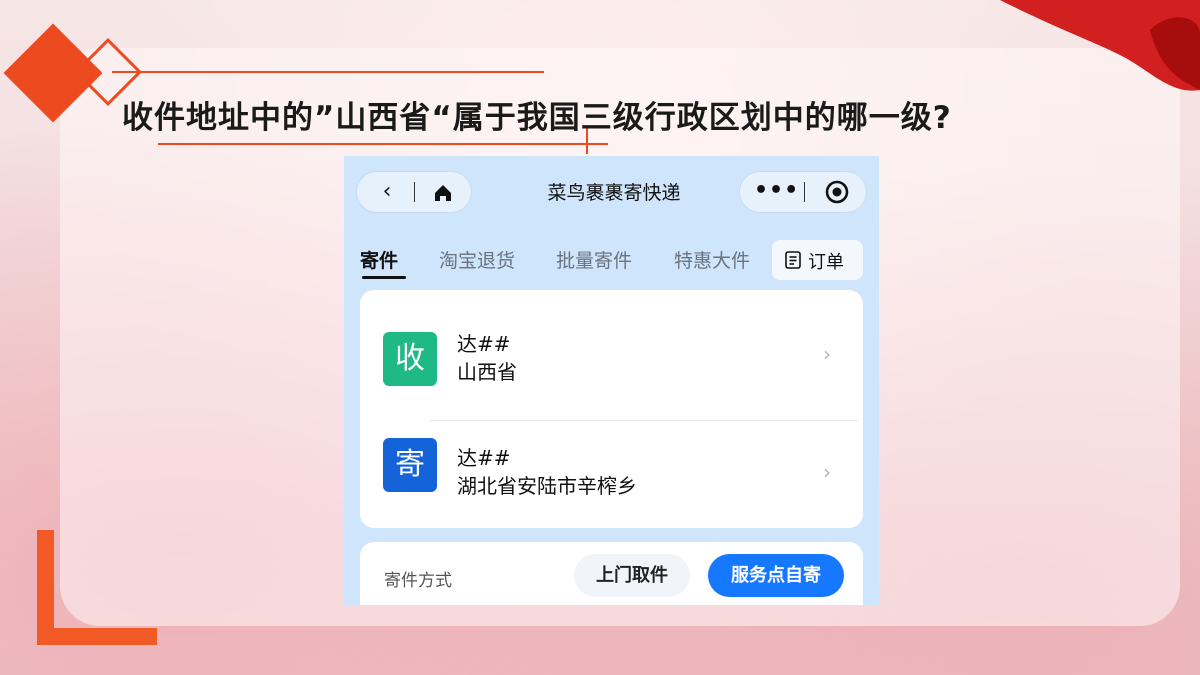 Image resolution: width=1200 pixels, height=675 pixels. Describe the element at coordinates (418, 581) in the screenshot. I see `shipping-method-label: 寄件方式` at that location.